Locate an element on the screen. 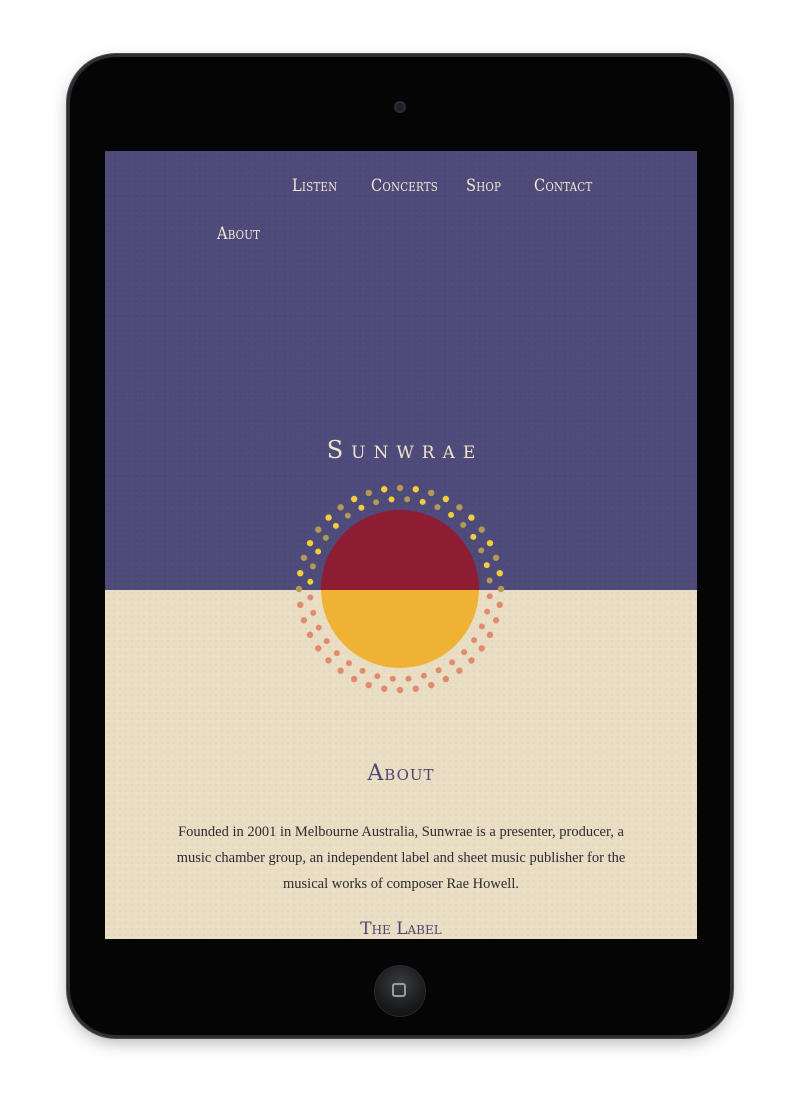 This screenshot has width=800, height=1093. home-button is located at coordinates (400, 991).